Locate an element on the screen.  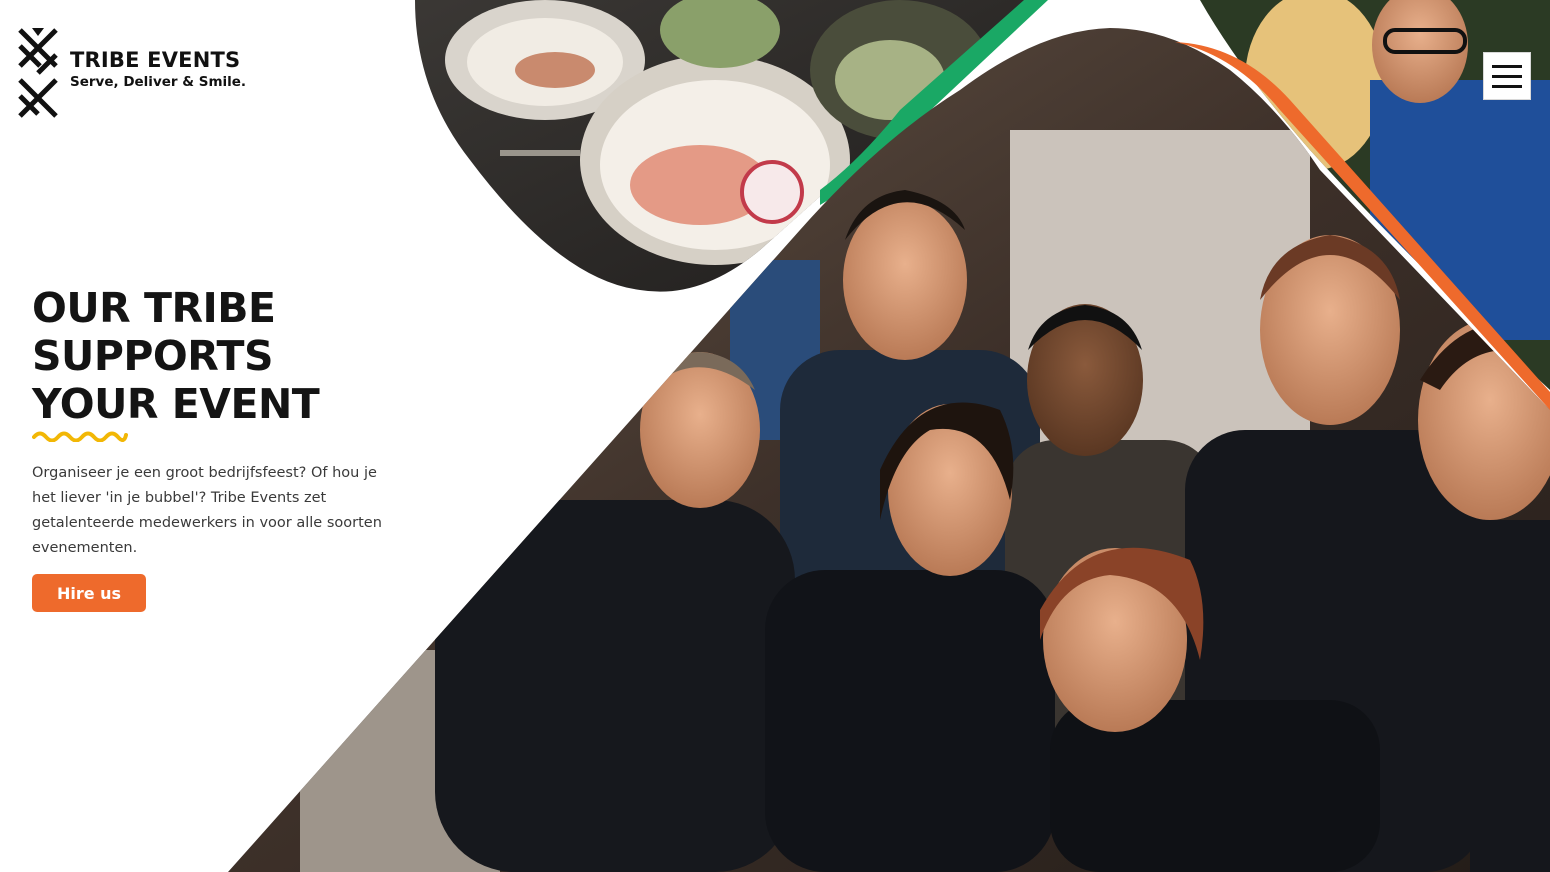
brand-name: TRIBE EVENTS is located at coordinates (155, 60).